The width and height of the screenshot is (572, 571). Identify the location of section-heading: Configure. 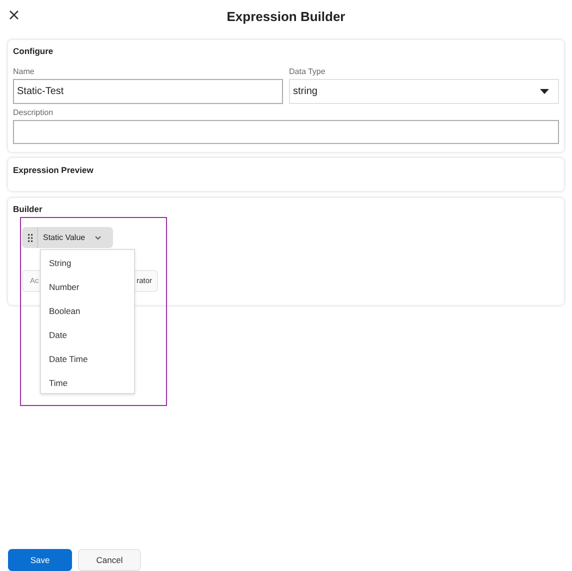
(33, 51).